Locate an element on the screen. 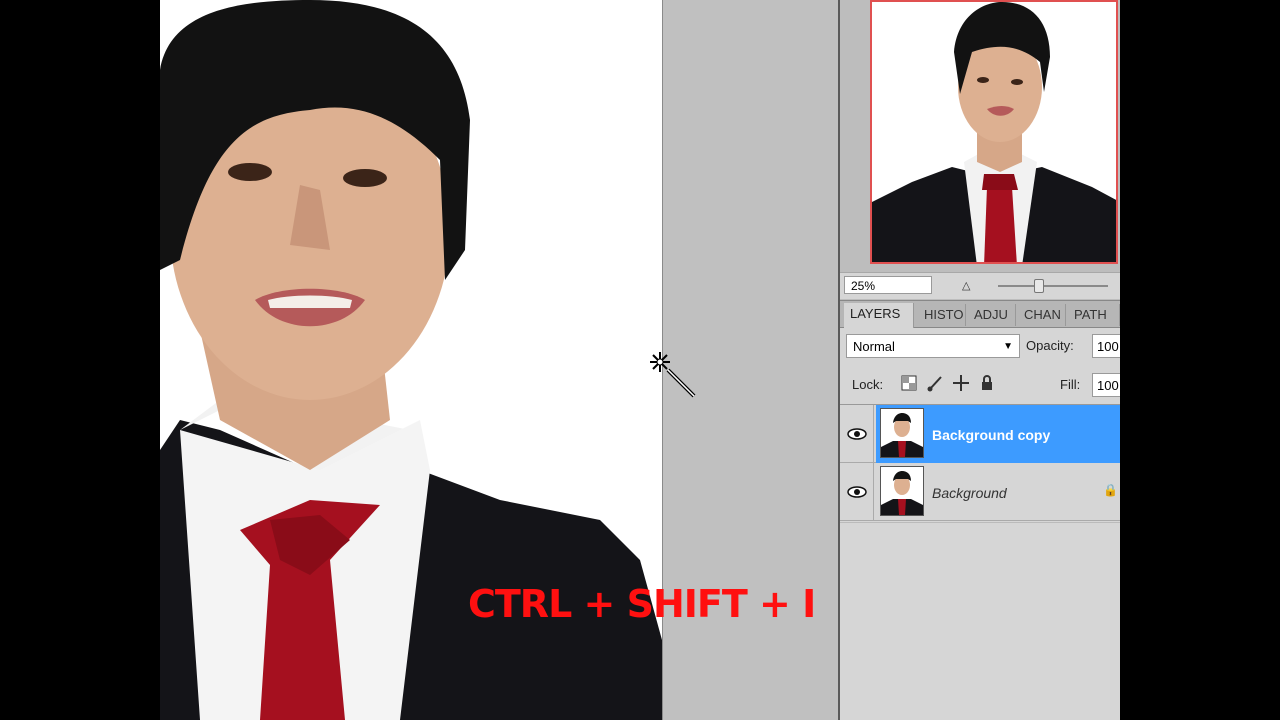 This screenshot has width=1280, height=720. panel-tabs: LAYERS HISTO ADJU CHAN PATH is located at coordinates (980, 314).